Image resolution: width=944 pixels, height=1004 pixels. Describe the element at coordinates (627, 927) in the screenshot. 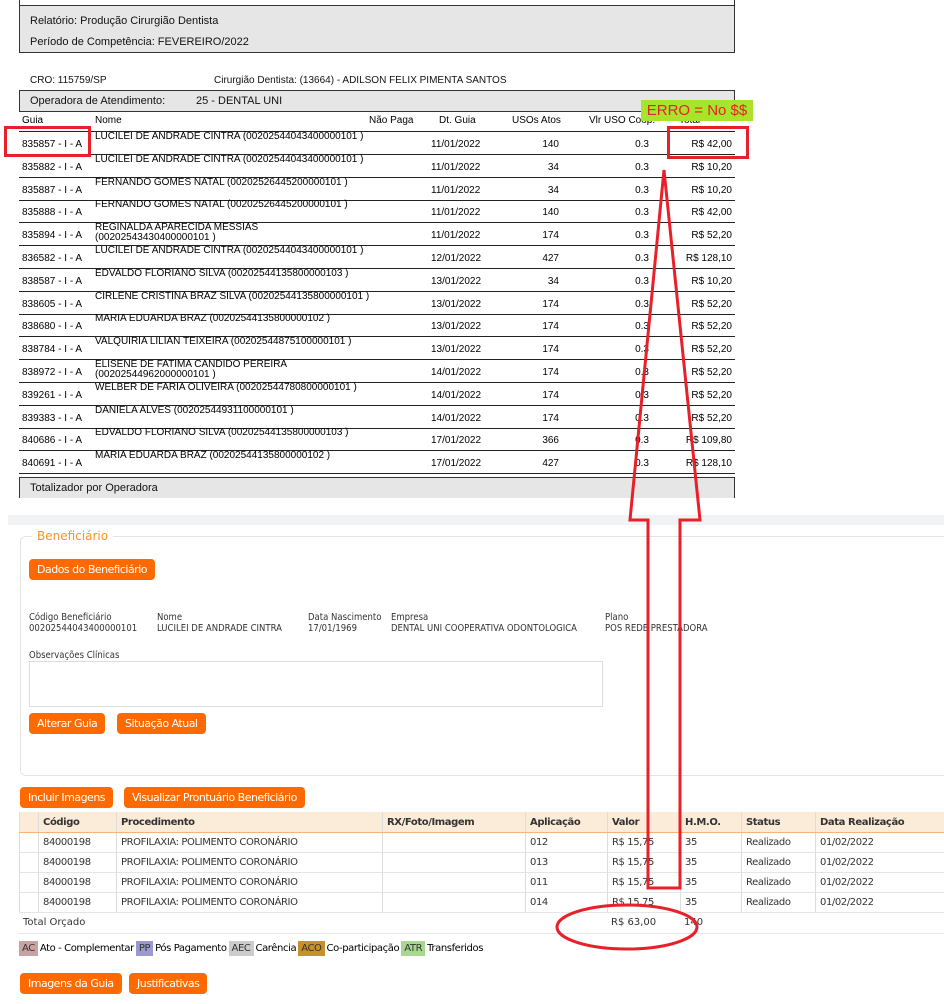

I see `ellipse-annotation` at that location.